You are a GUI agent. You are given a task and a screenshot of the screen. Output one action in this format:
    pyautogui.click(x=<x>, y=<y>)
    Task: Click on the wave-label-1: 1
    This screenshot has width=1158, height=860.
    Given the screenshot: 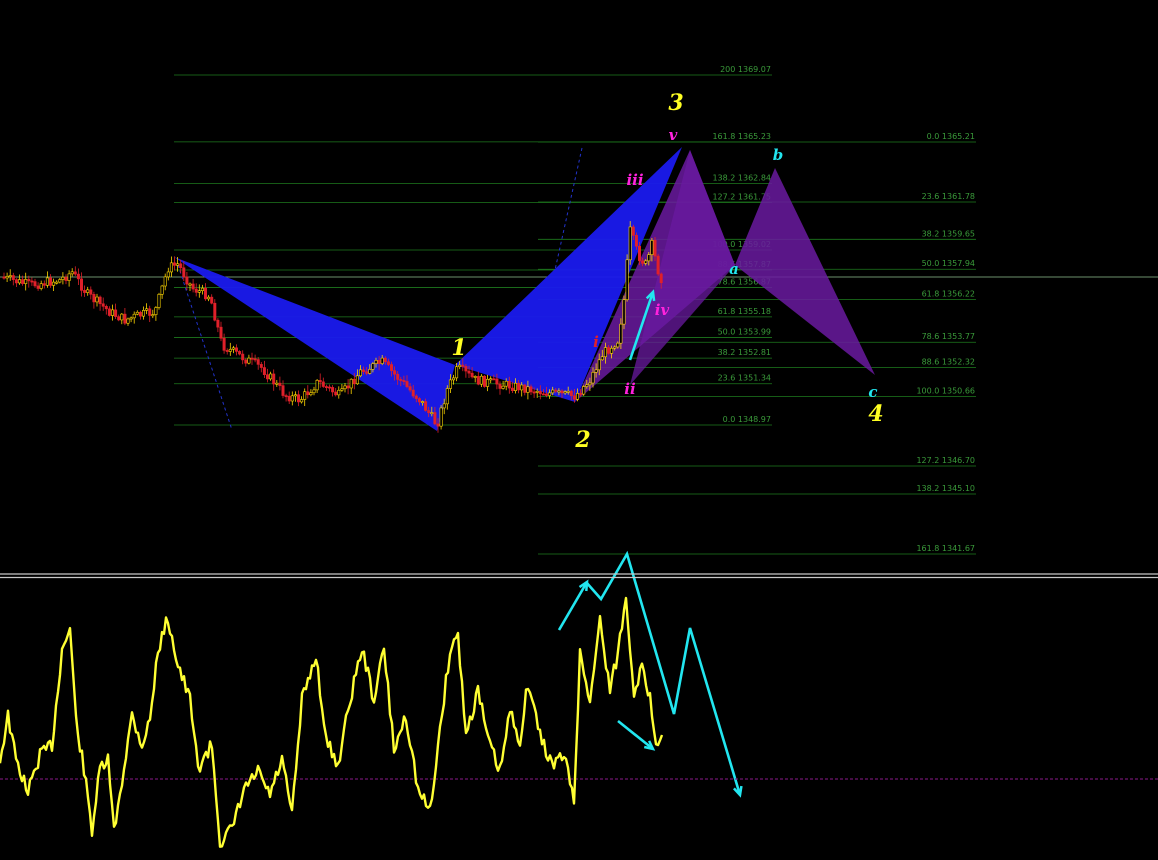 What is the action you would take?
    pyautogui.click(x=458, y=348)
    